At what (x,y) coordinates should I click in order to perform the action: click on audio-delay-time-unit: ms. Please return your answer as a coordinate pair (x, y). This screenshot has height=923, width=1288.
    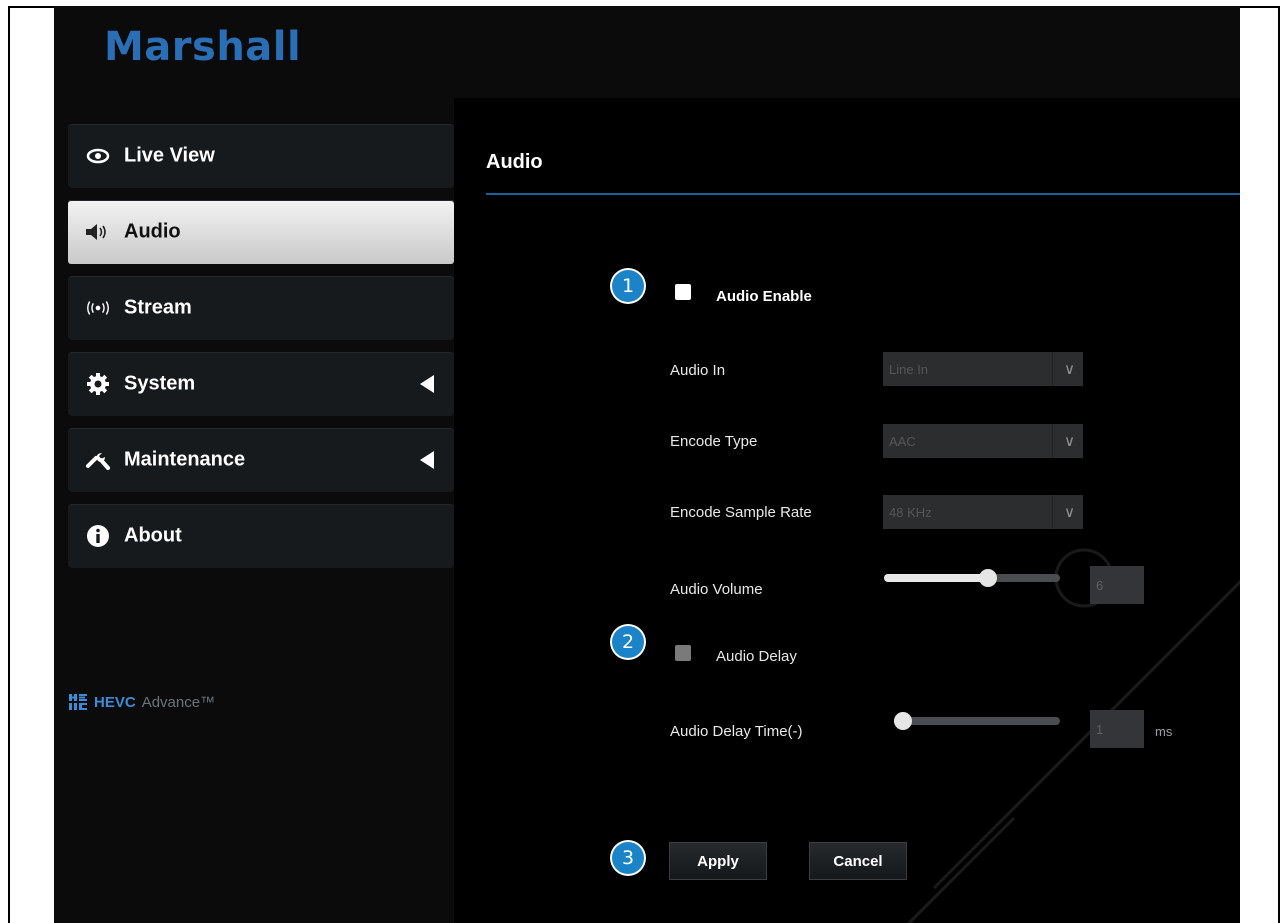
    Looking at the image, I should click on (1164, 731).